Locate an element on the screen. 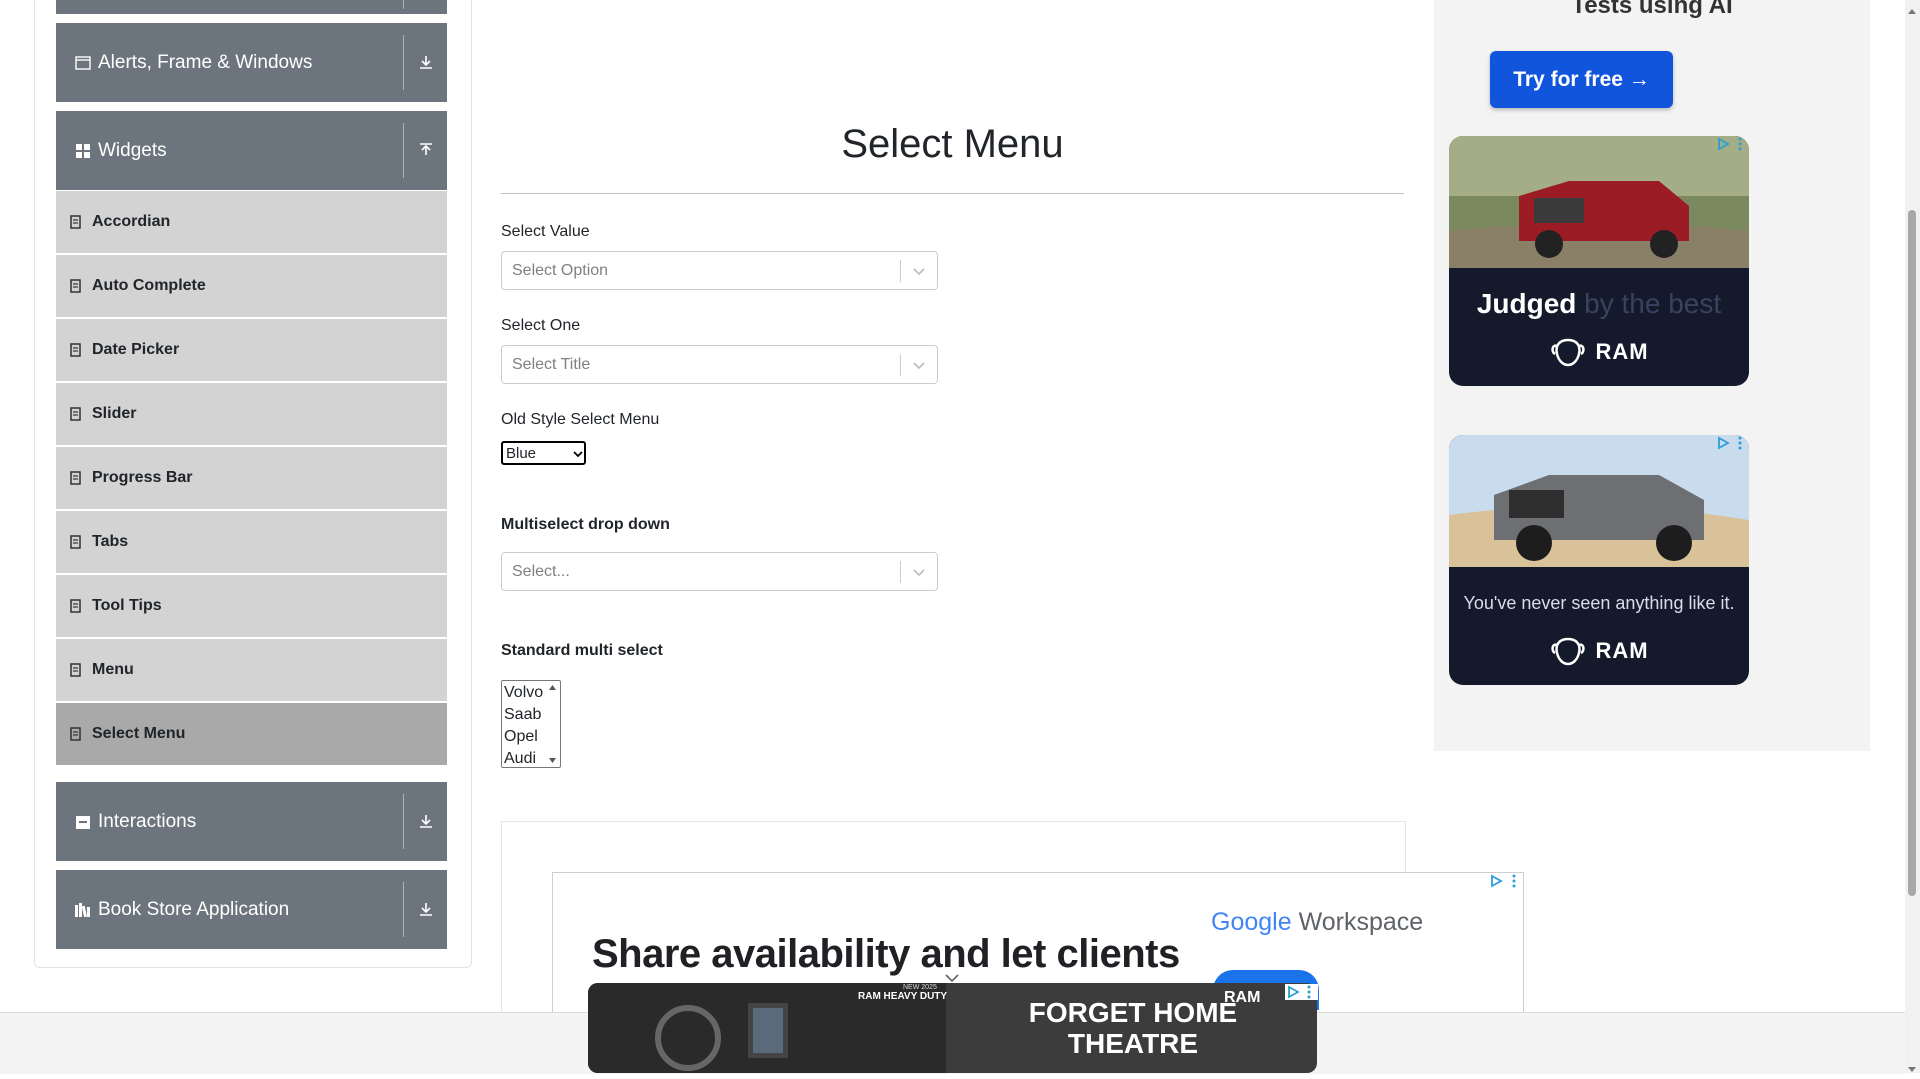 The width and height of the screenshot is (1920, 1079). group-title-alerts: Alerts, Frame & Windows is located at coordinates (205, 62).